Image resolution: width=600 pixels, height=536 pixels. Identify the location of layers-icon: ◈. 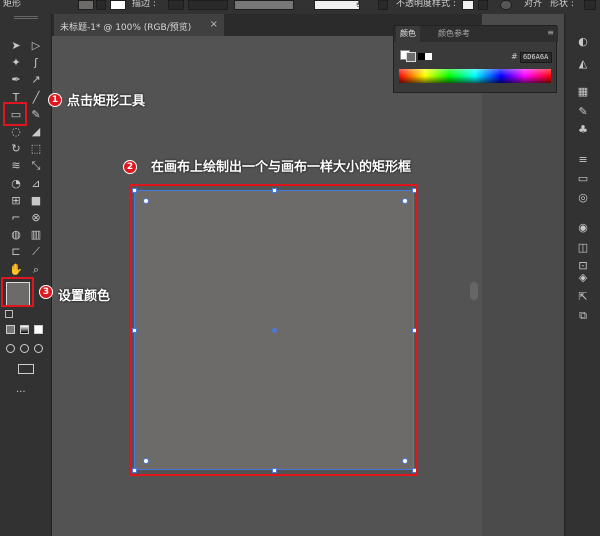
(583, 277).